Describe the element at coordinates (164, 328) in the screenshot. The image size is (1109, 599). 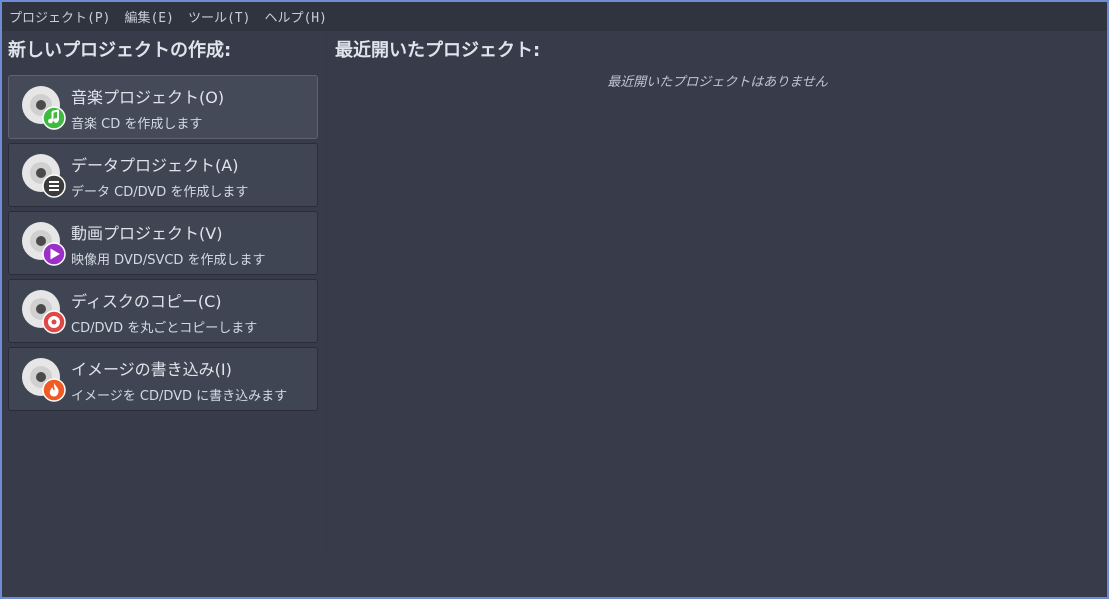
I see `disc-copy-desc: CD/DVD を丸ごとコピーします` at that location.